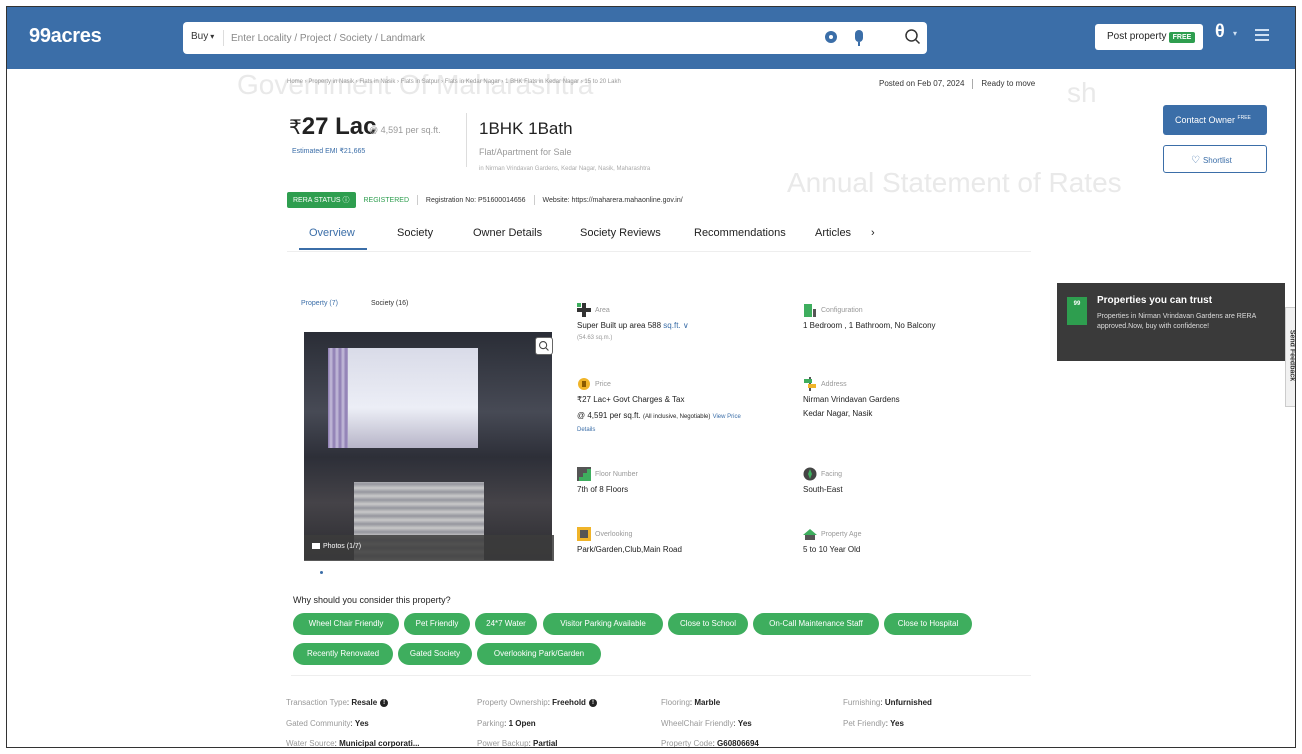 This screenshot has width=1302, height=754. I want to click on location-icon, so click(831, 37).